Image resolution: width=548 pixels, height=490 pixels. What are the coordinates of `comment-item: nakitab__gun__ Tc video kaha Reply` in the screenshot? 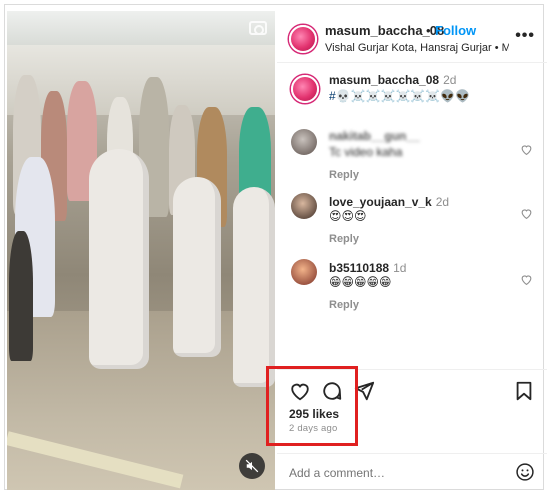 It's located at (412, 157).